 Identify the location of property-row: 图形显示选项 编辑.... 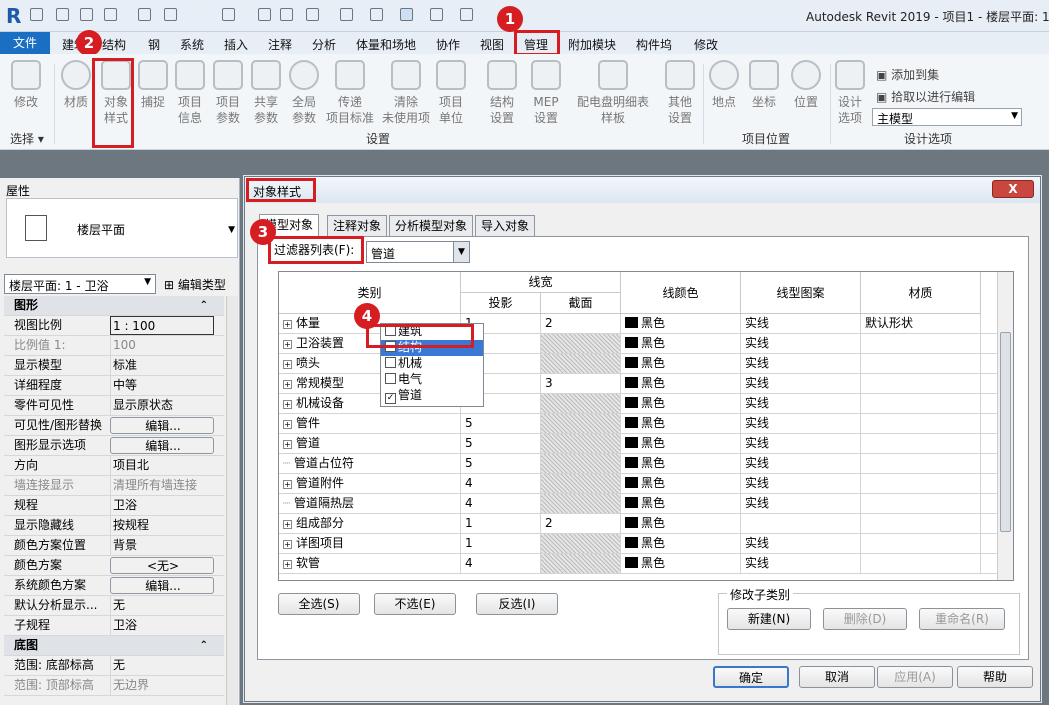
(114, 446).